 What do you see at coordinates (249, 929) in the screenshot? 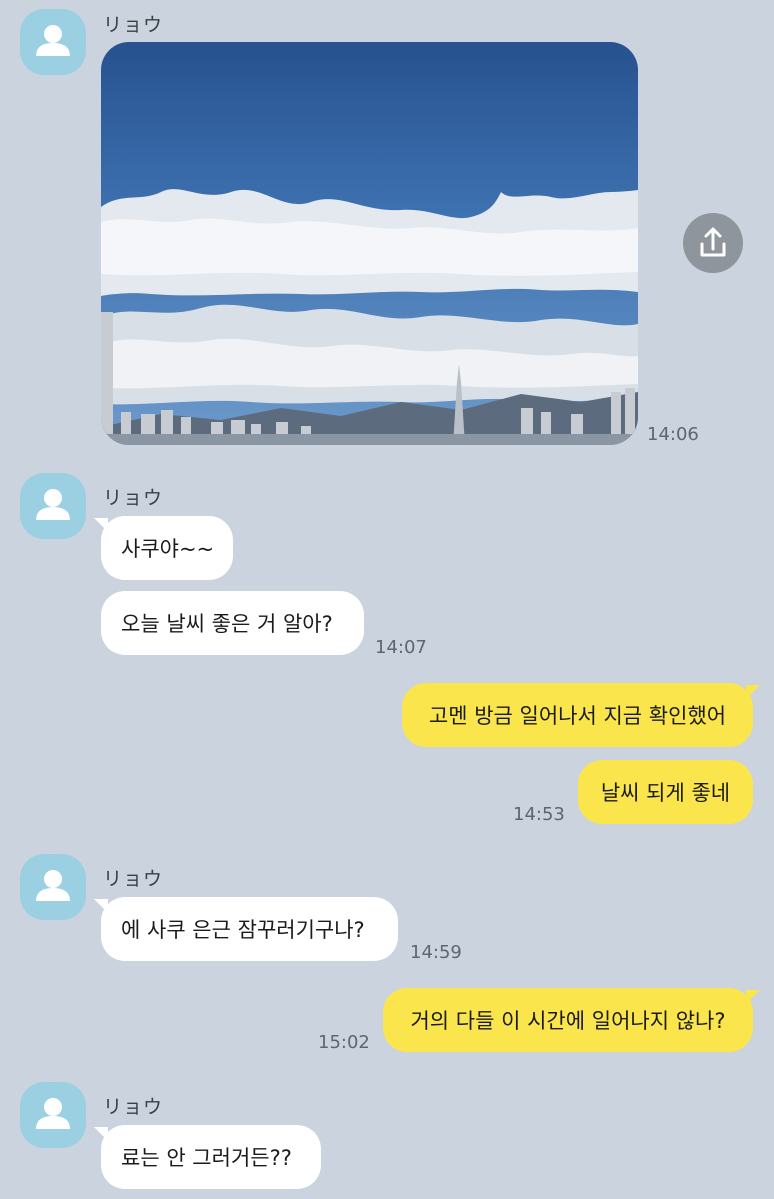
I see `message-bubble: 에 사쿠 은근 잠꾸러기구나?` at bounding box center [249, 929].